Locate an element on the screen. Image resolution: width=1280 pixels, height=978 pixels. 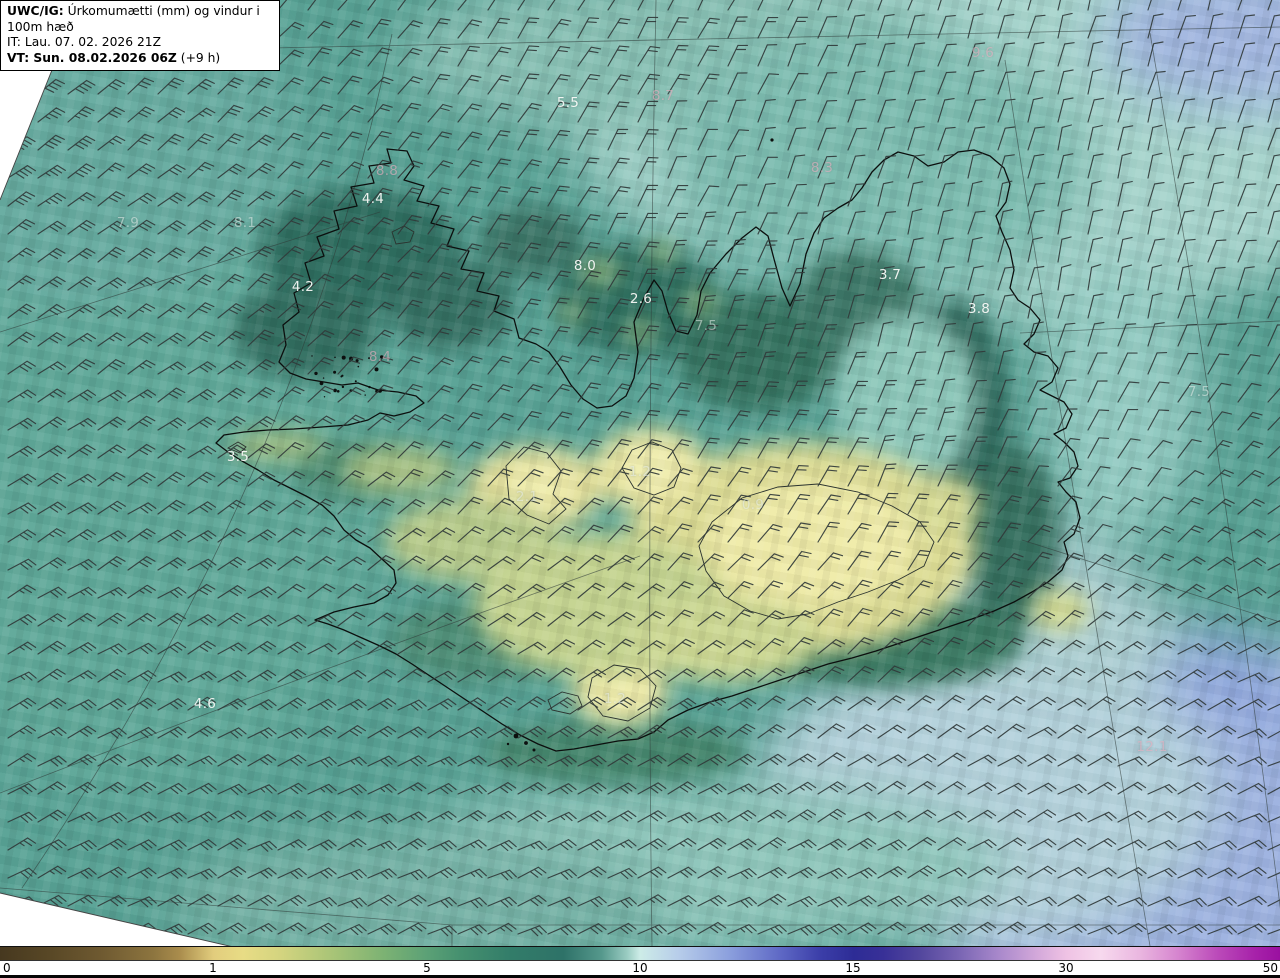
colorbar-tick: 15 is located at coordinates (853, 968).